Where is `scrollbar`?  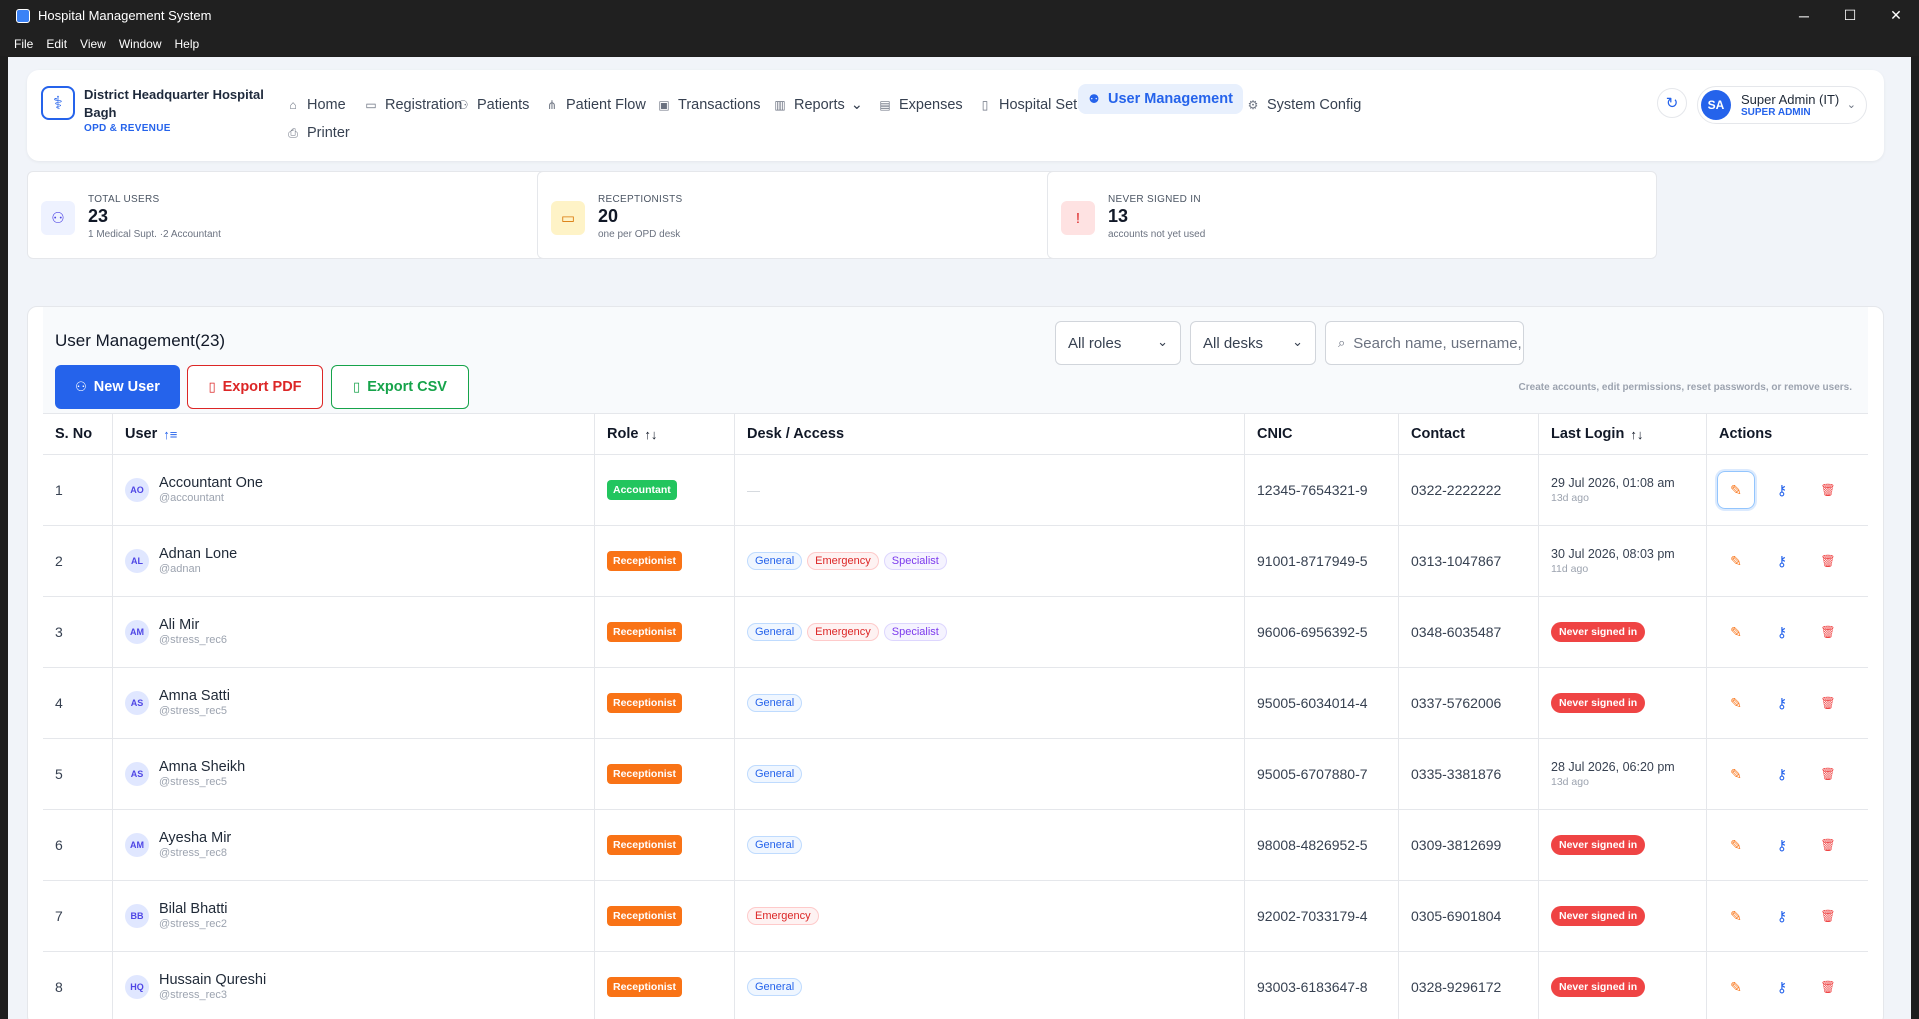
scrollbar is located at coordinates (1907, 538).